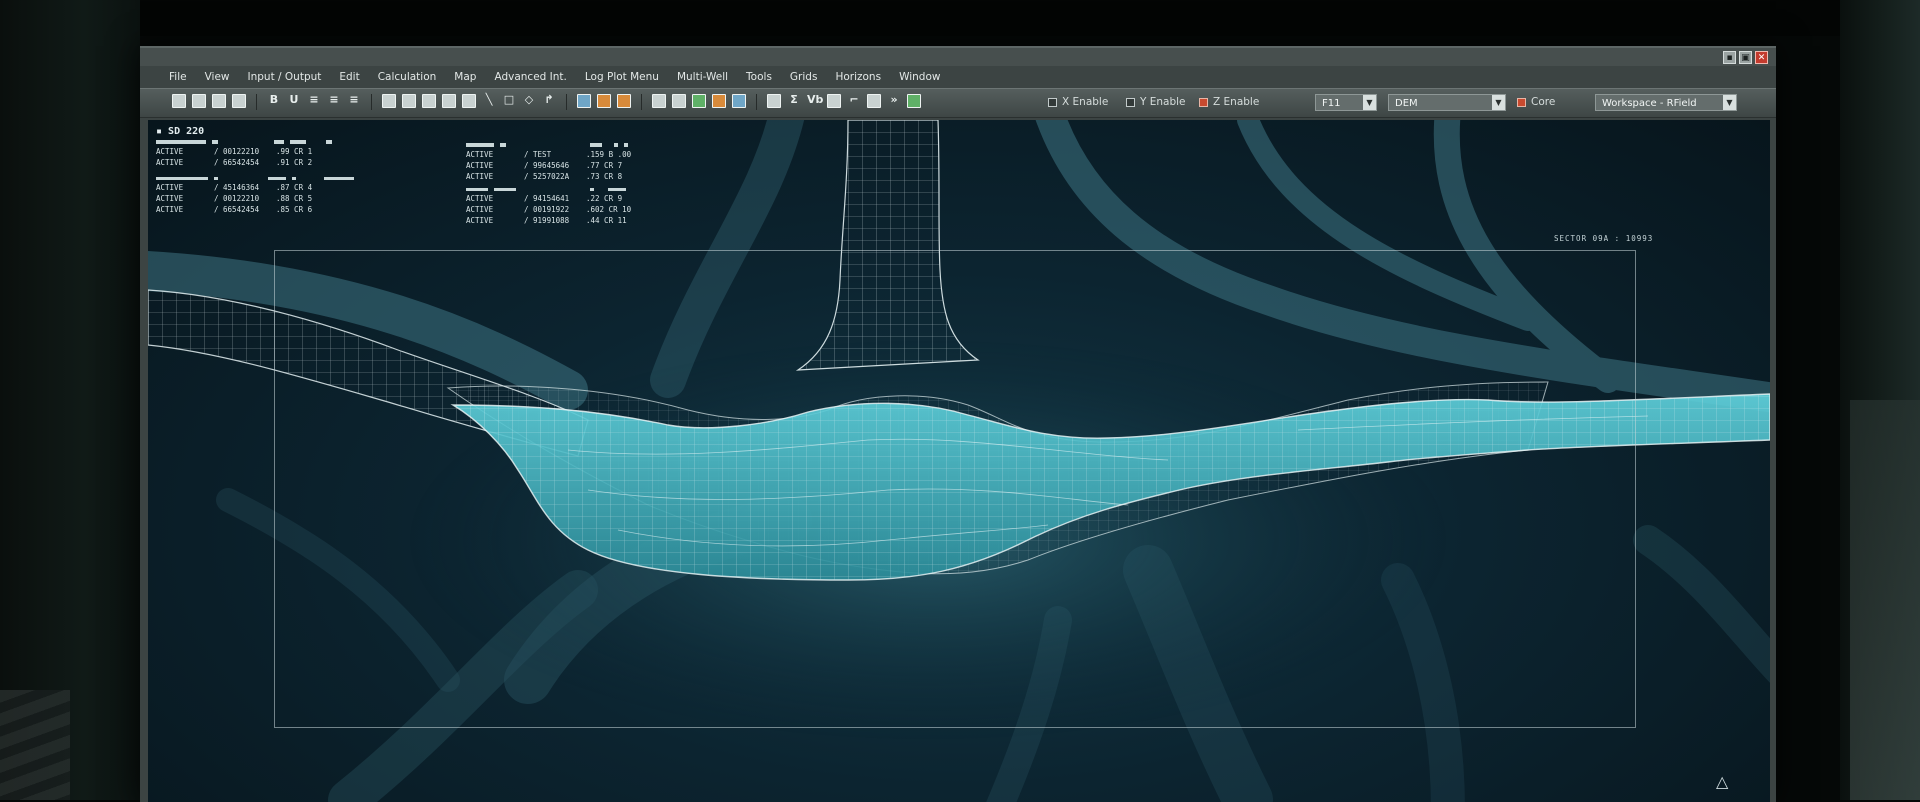 The image size is (1920, 802). I want to click on sigma-icon: Σ, so click(794, 101).